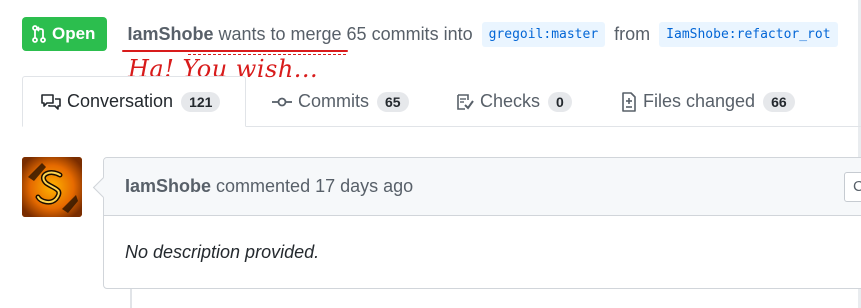 The image size is (861, 308). Describe the element at coordinates (39, 34) in the screenshot. I see `git-pull-request-icon` at that location.